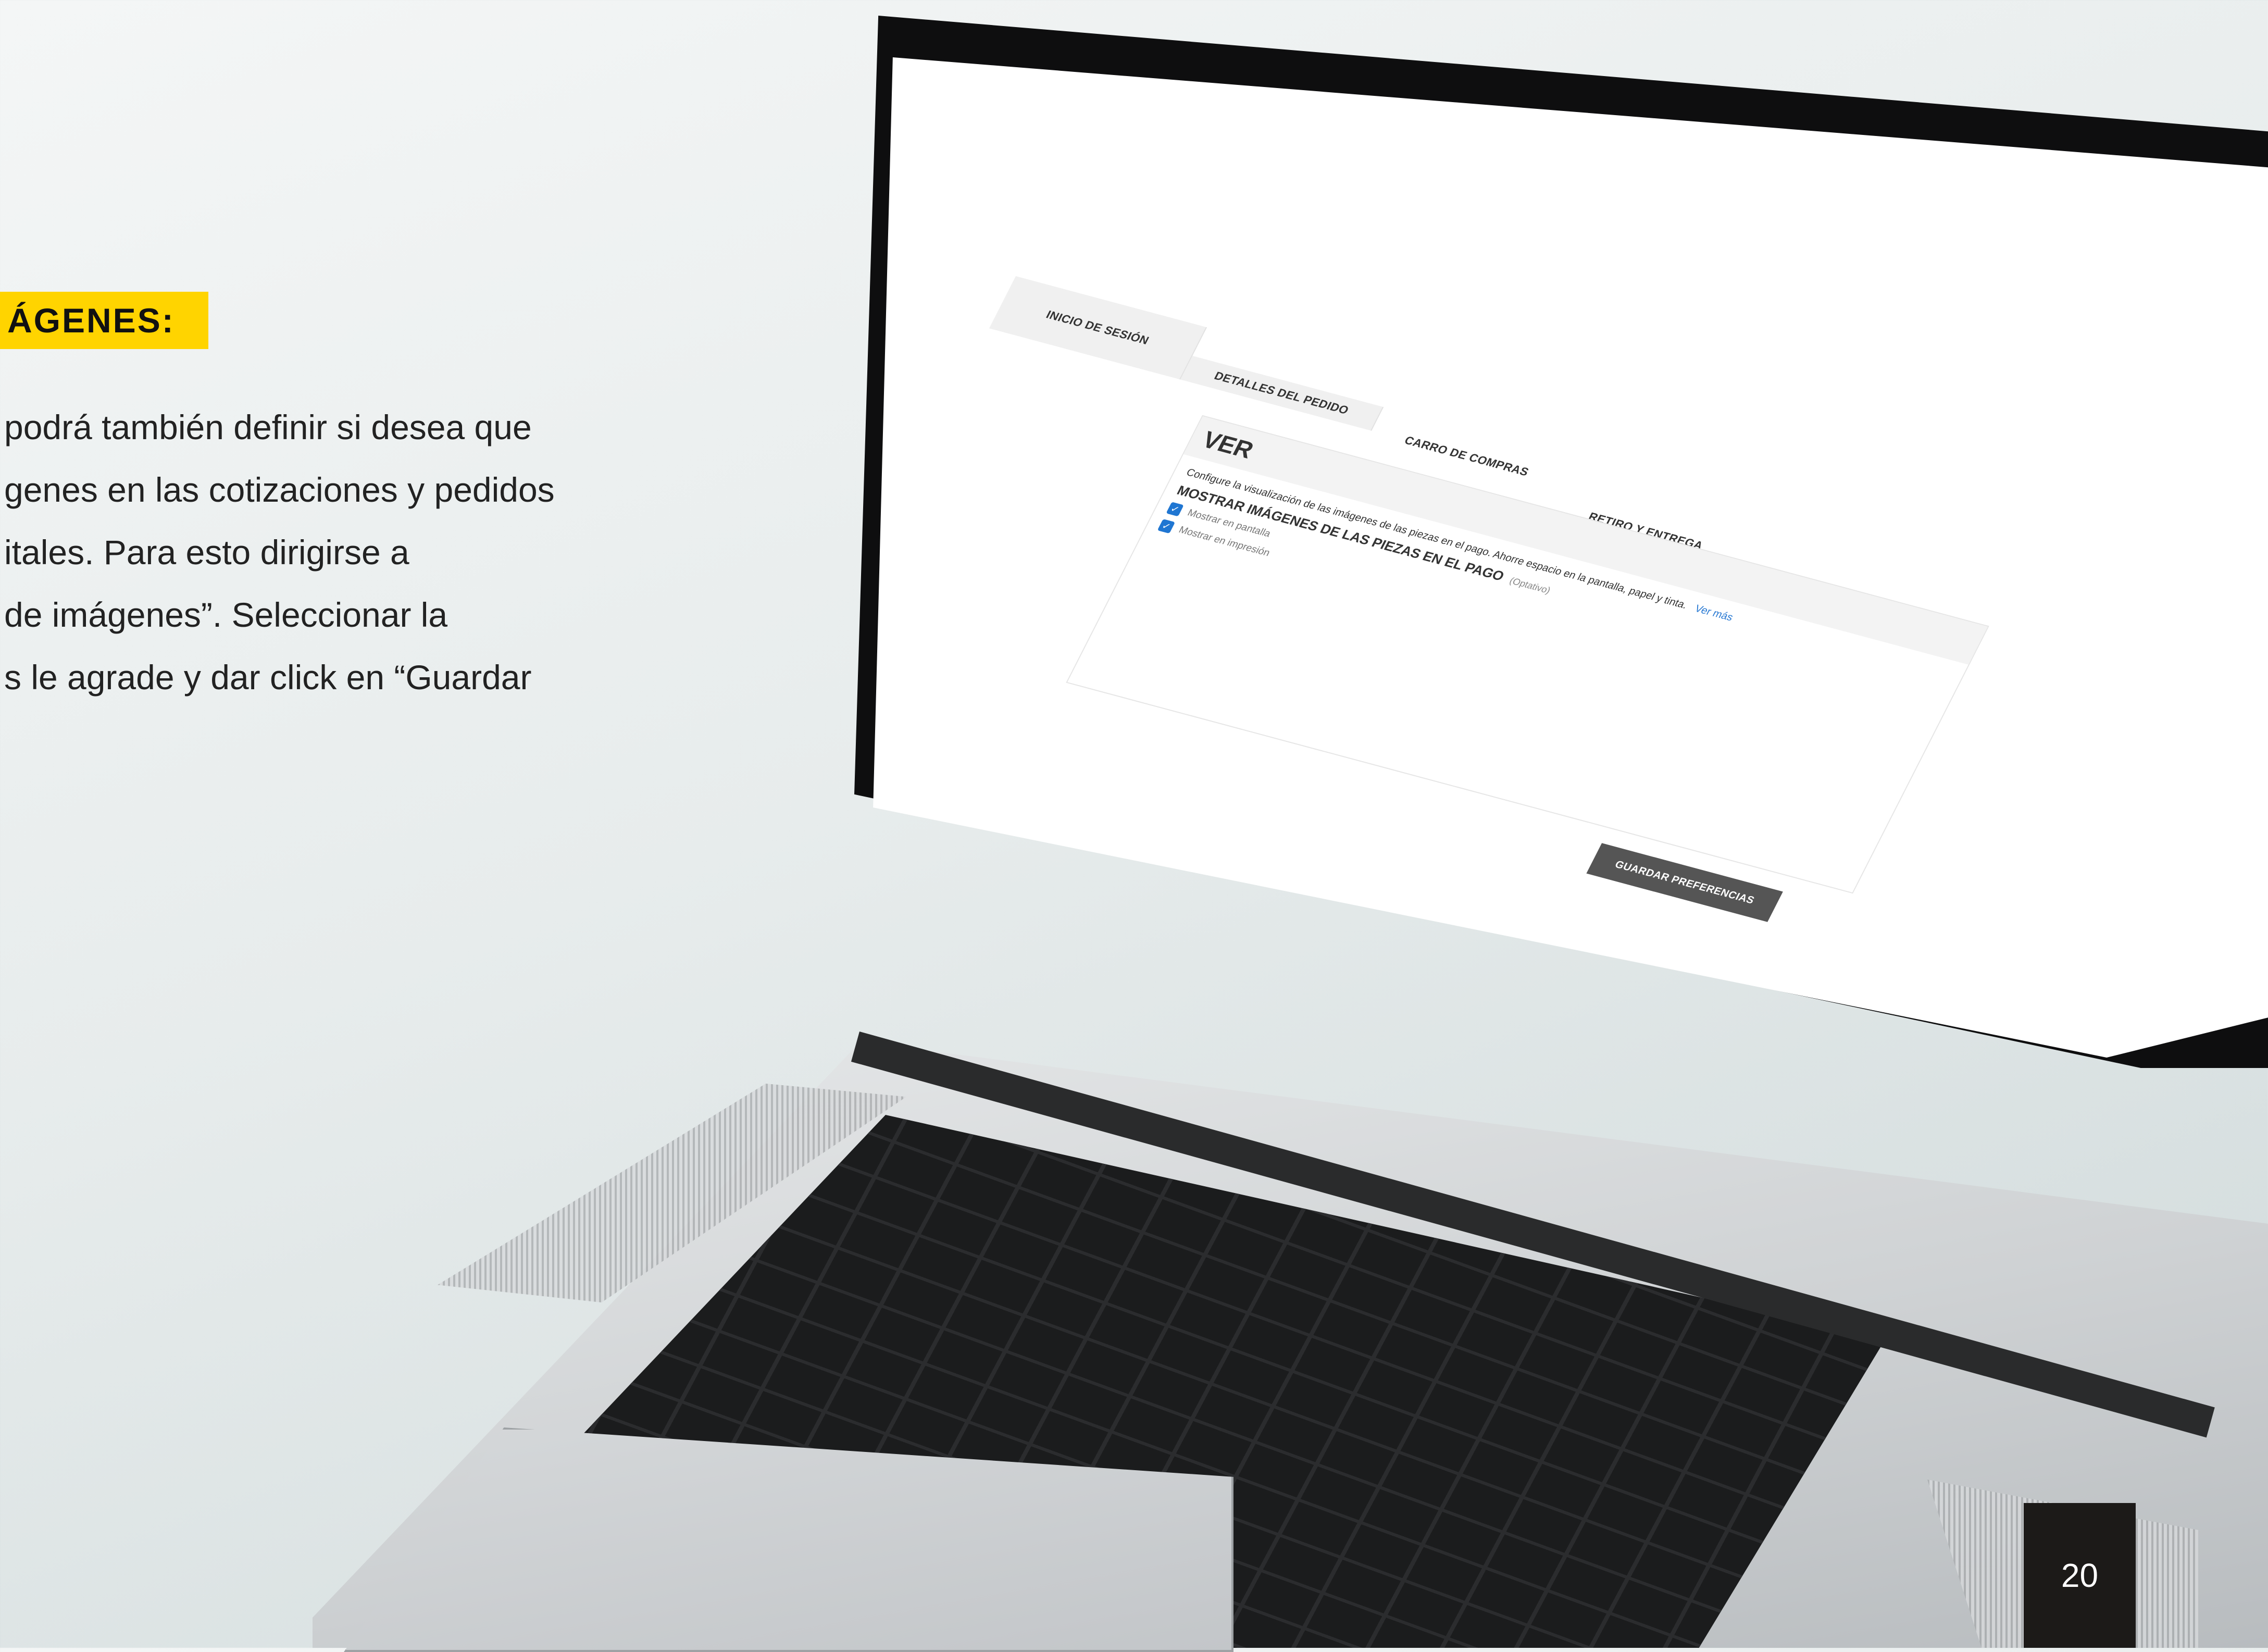 The height and width of the screenshot is (1652, 2268). Describe the element at coordinates (268, 427) in the screenshot. I see `paragraph-line: podrá también definir si desea que` at that location.